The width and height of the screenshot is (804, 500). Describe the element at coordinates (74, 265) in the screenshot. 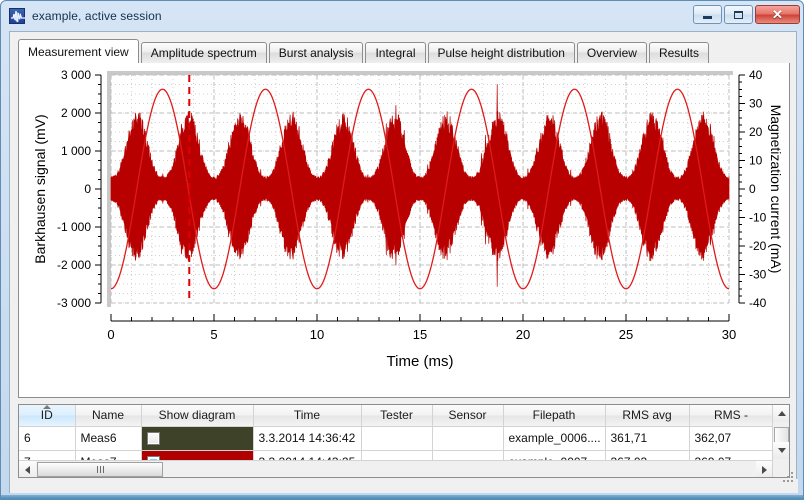

I see `svg-text: -2 000` at that location.